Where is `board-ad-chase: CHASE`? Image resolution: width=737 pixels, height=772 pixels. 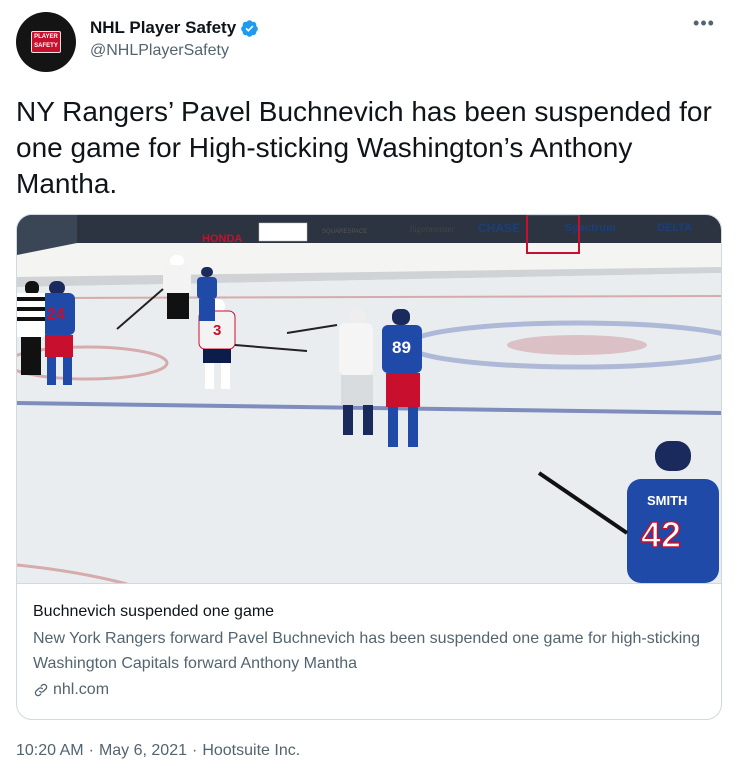 board-ad-chase: CHASE is located at coordinates (499, 228).